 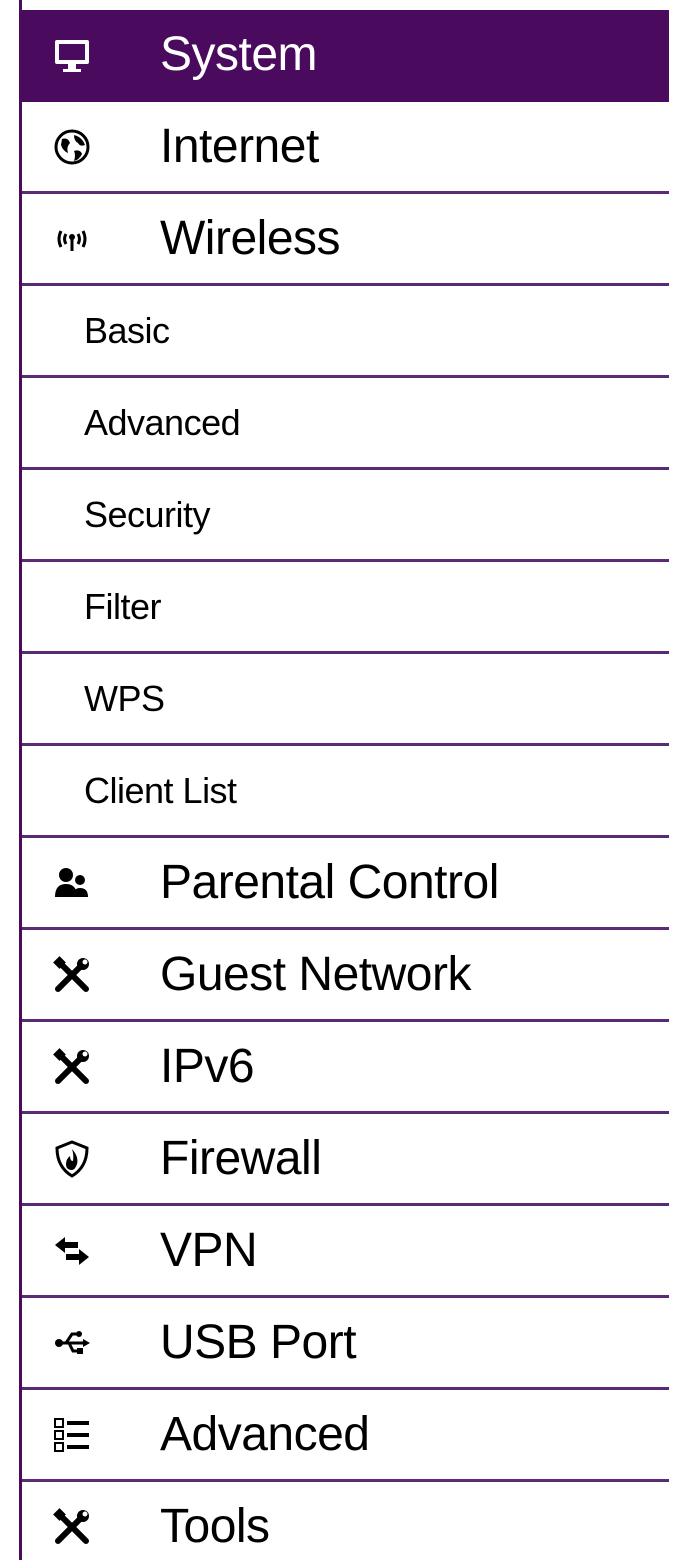 I want to click on sidebar-item-label: Wireless, so click(x=250, y=238).